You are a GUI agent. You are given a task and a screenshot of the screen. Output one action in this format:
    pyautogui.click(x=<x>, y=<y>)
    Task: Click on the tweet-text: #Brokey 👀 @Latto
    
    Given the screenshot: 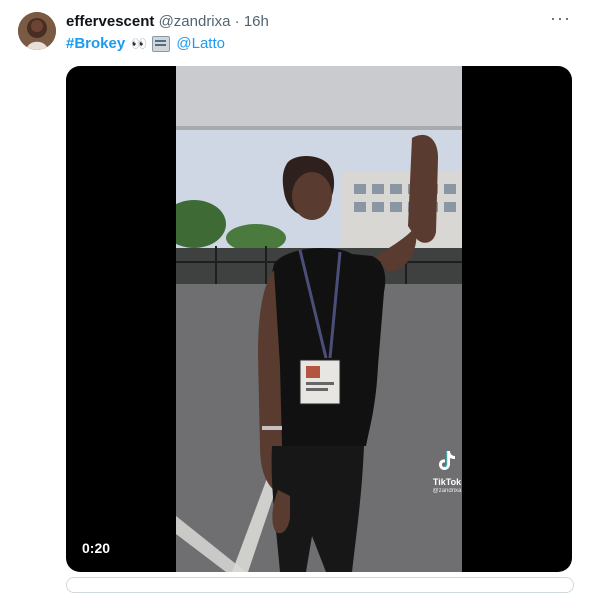 What is the action you would take?
    pyautogui.click(x=145, y=43)
    